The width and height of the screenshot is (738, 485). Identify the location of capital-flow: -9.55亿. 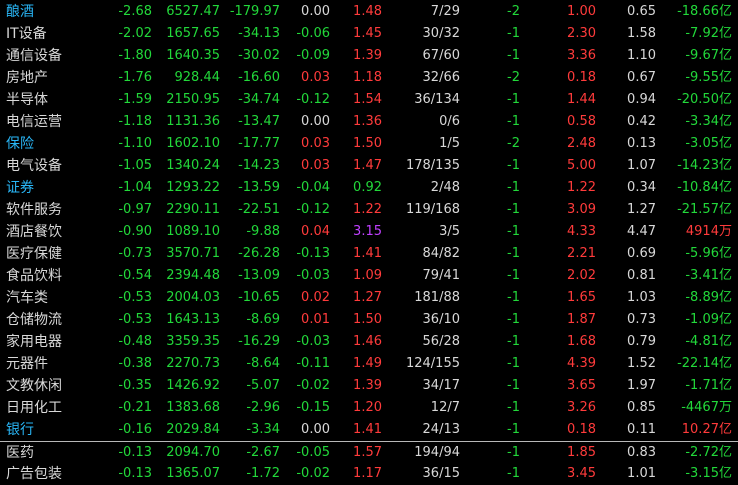
(696, 78).